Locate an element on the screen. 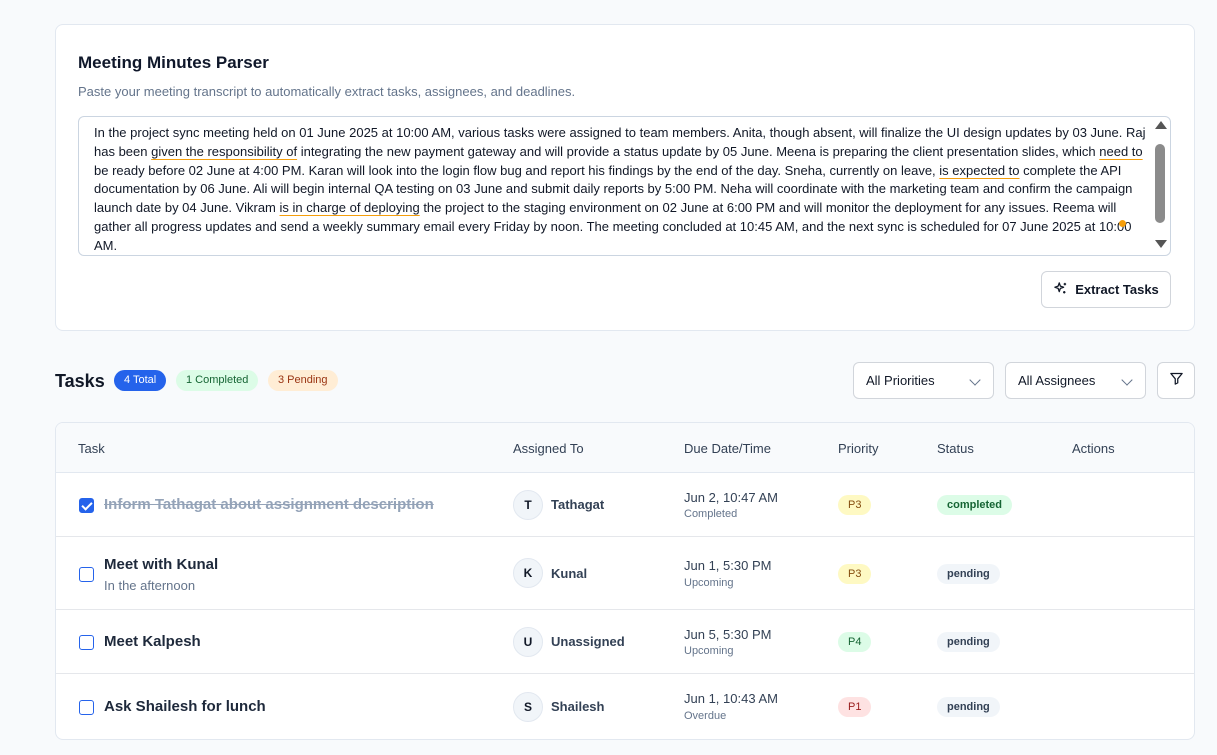 This screenshot has height=755, width=1217. scroll-down-arrow-icon is located at coordinates (1161, 244).